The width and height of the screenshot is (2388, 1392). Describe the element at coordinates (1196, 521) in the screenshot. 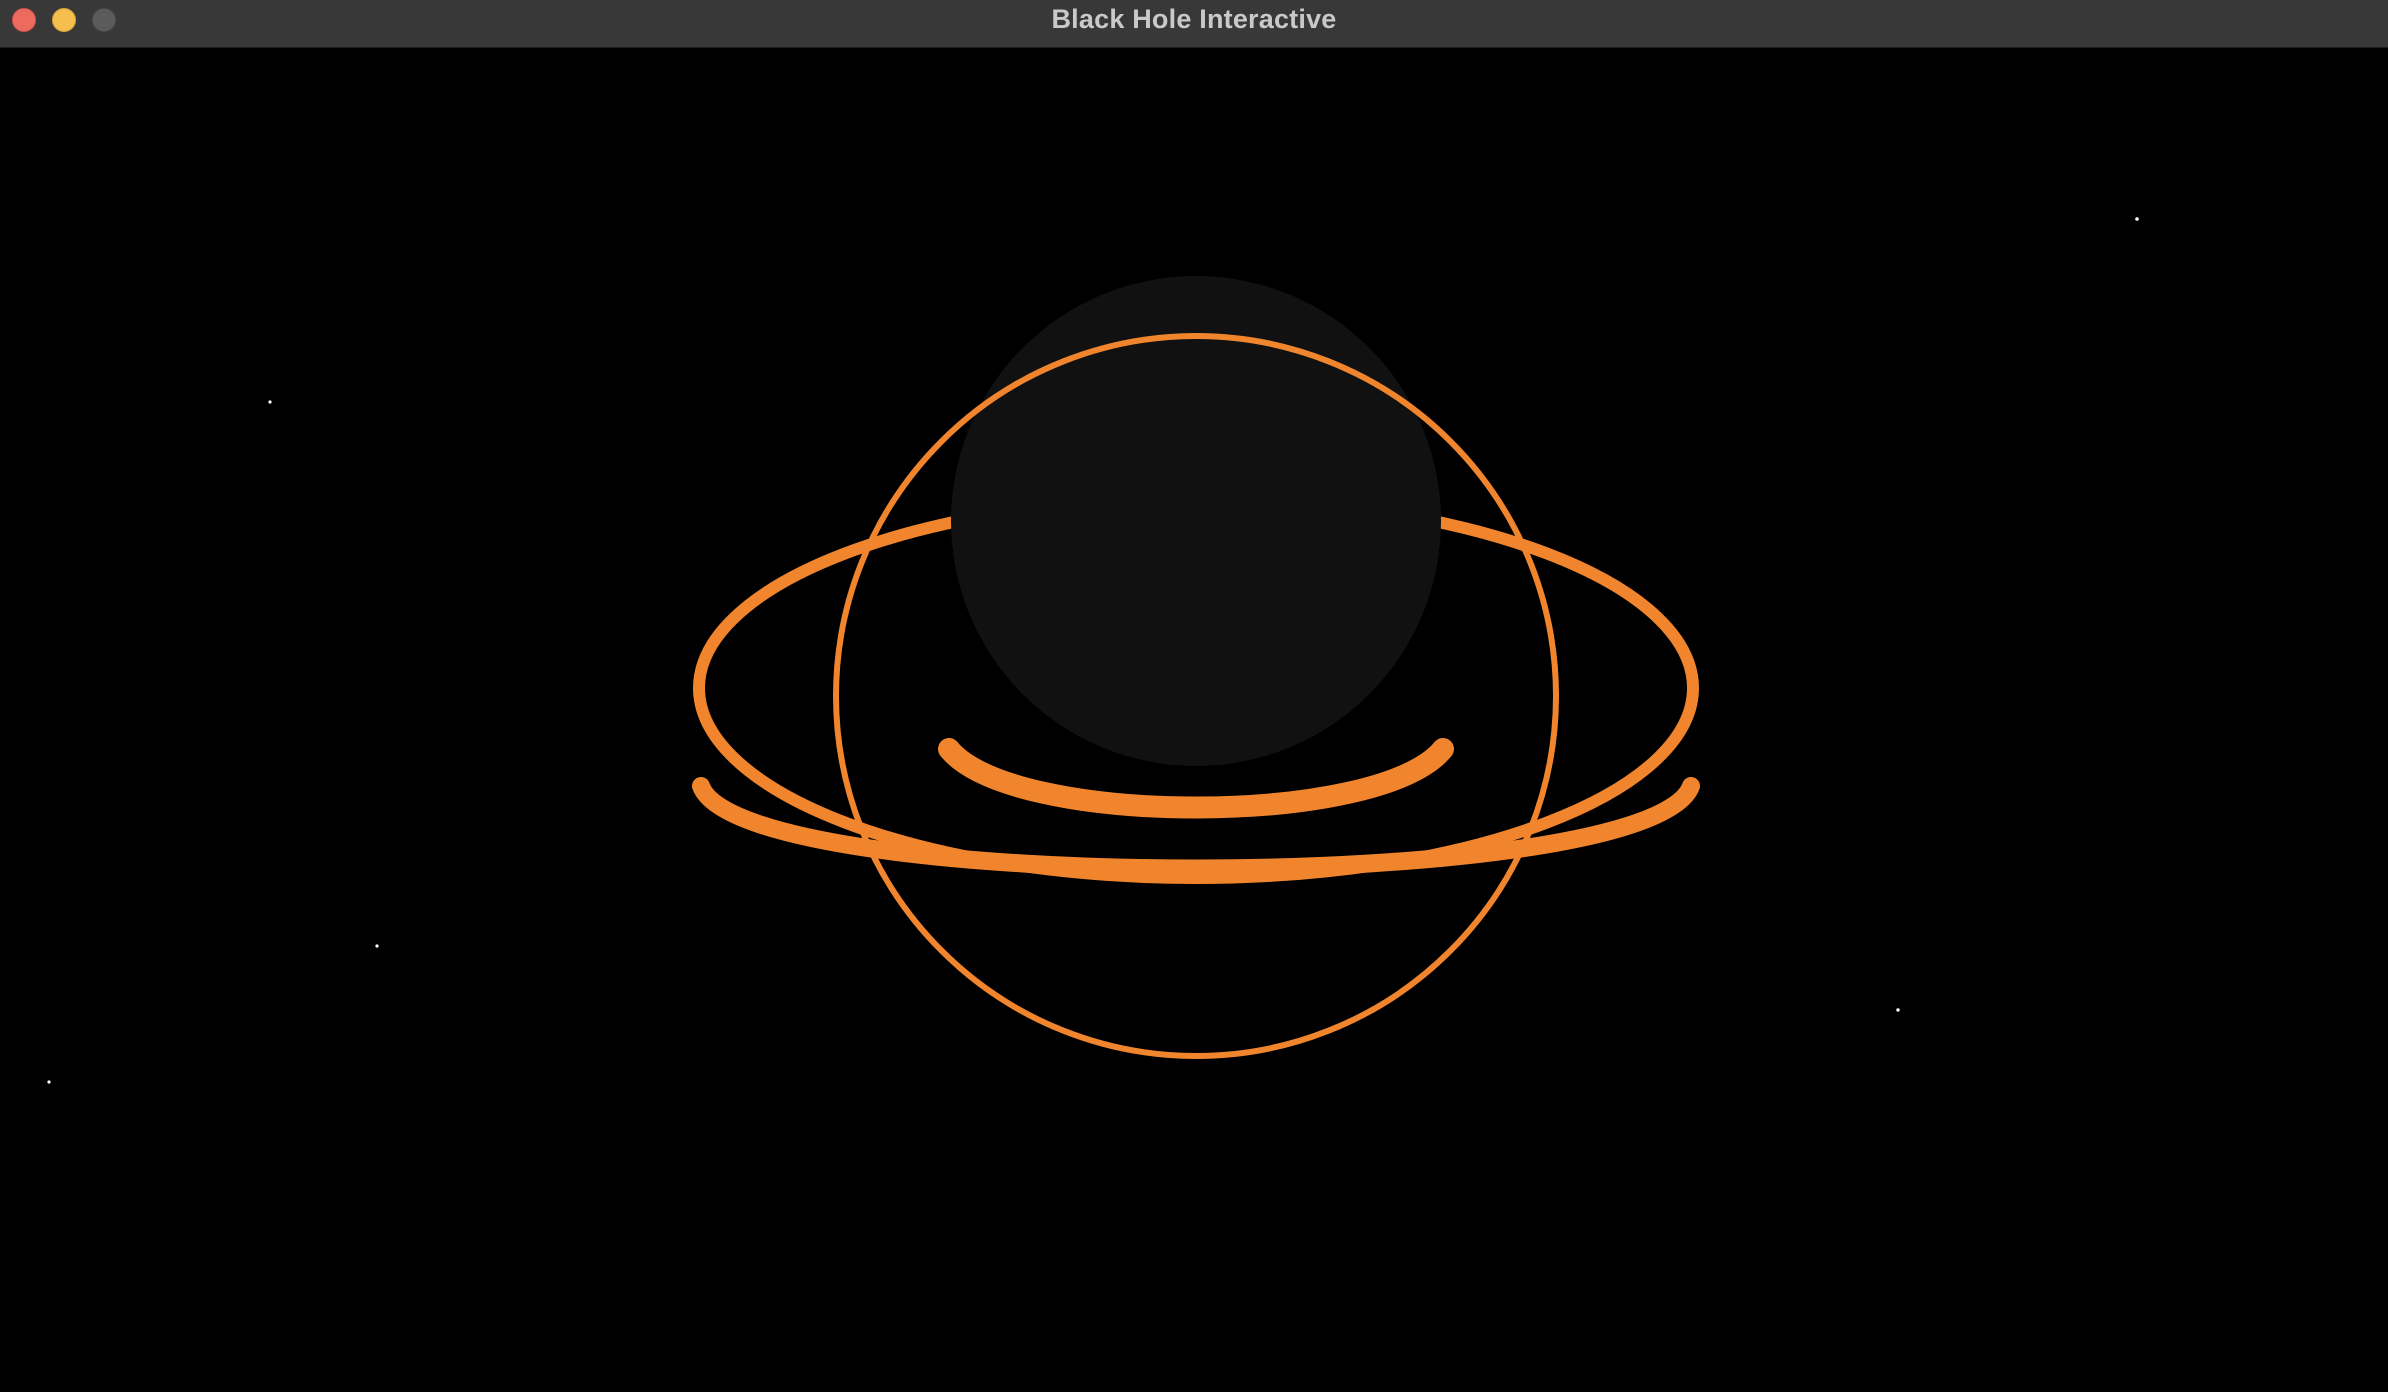

I see `event-horizon` at that location.